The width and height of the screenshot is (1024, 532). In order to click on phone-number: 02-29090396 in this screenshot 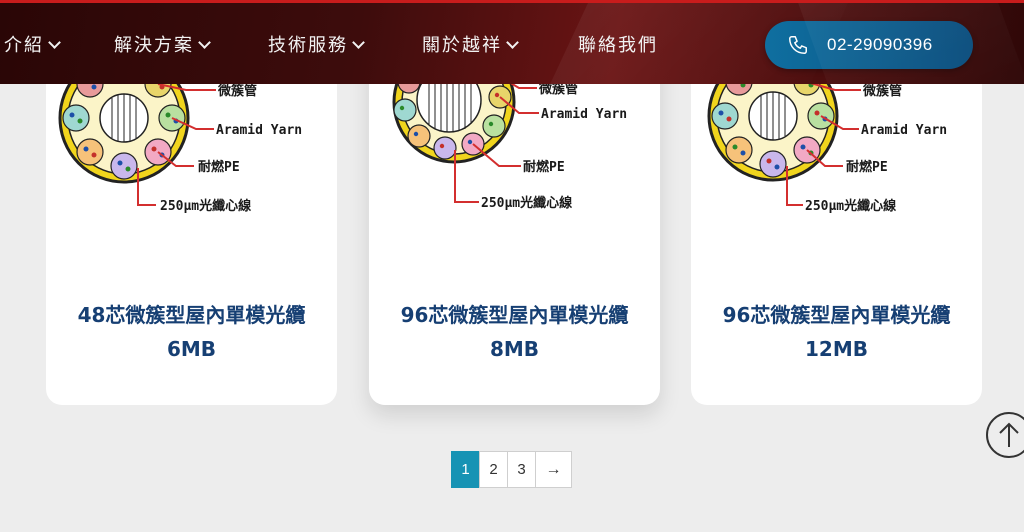, I will do `click(880, 44)`.